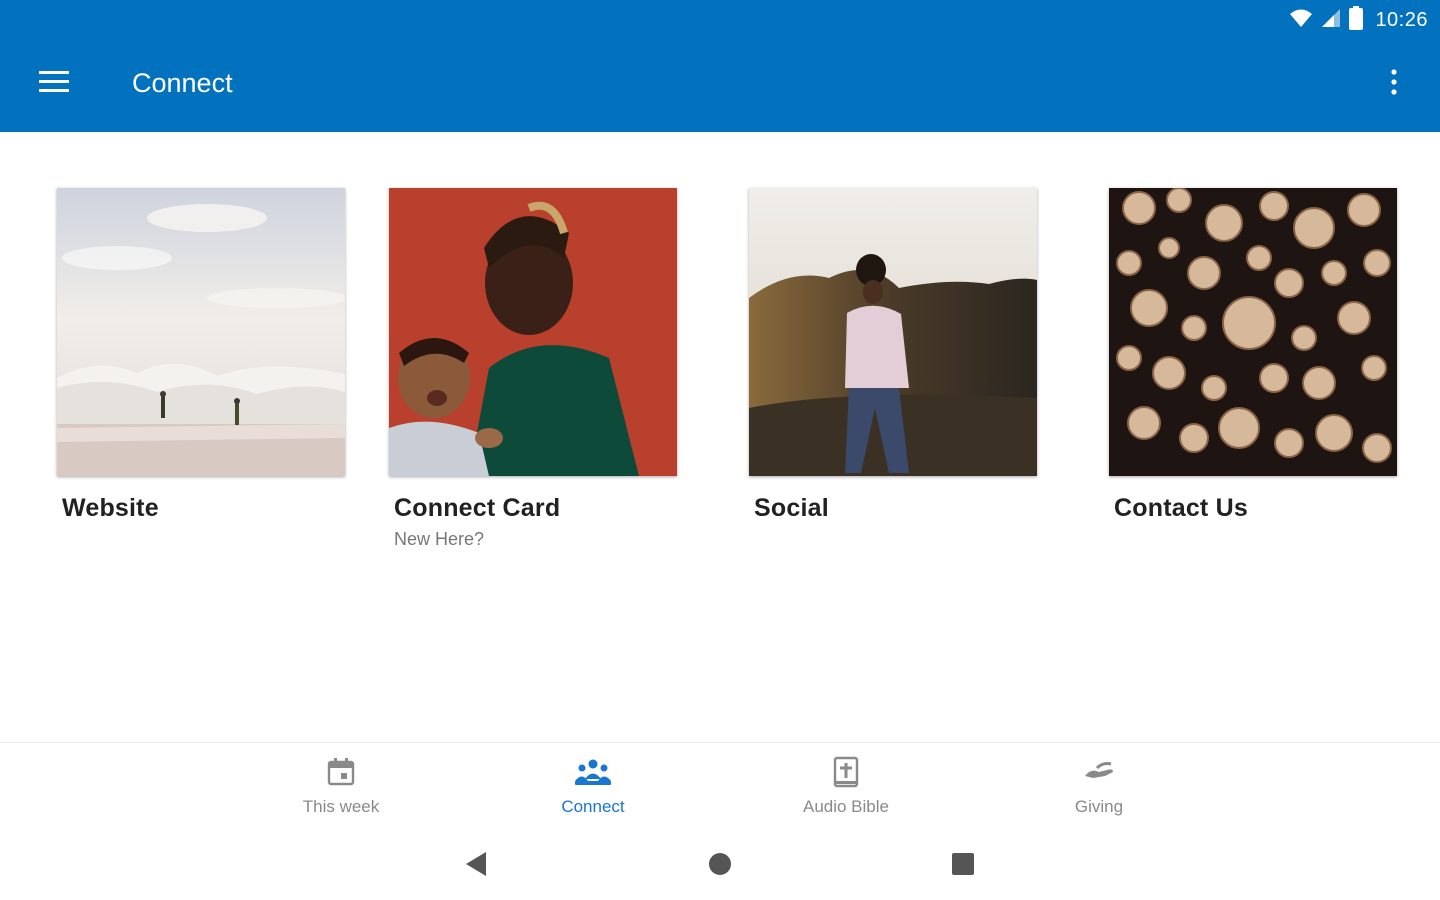 The width and height of the screenshot is (1440, 900). What do you see at coordinates (341, 806) in the screenshot?
I see `nav-label: This week` at bounding box center [341, 806].